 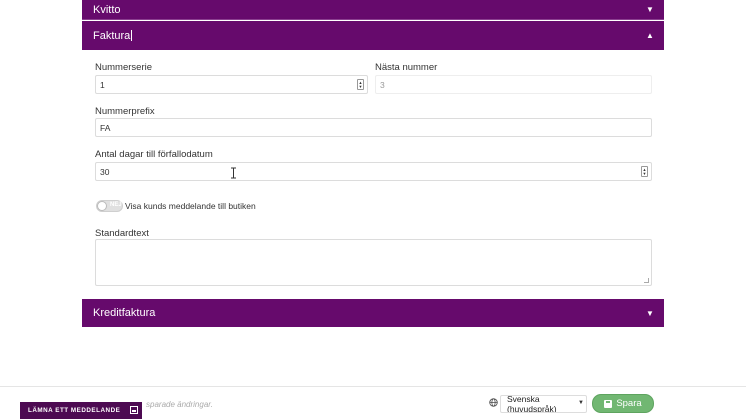 What do you see at coordinates (646, 280) in the screenshot?
I see `resize-grip-icon` at bounding box center [646, 280].